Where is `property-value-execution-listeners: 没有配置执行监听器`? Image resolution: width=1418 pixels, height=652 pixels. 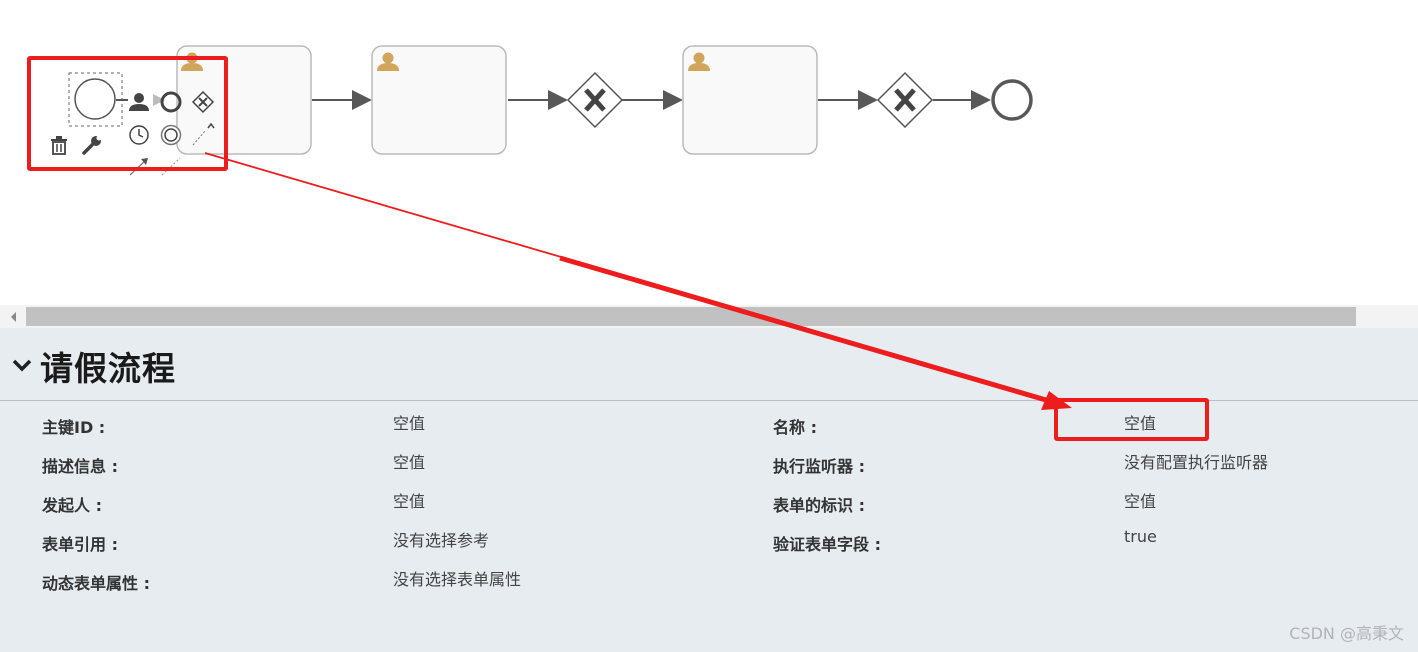 property-value-execution-listeners: 没有配置执行监听器 is located at coordinates (1196, 461).